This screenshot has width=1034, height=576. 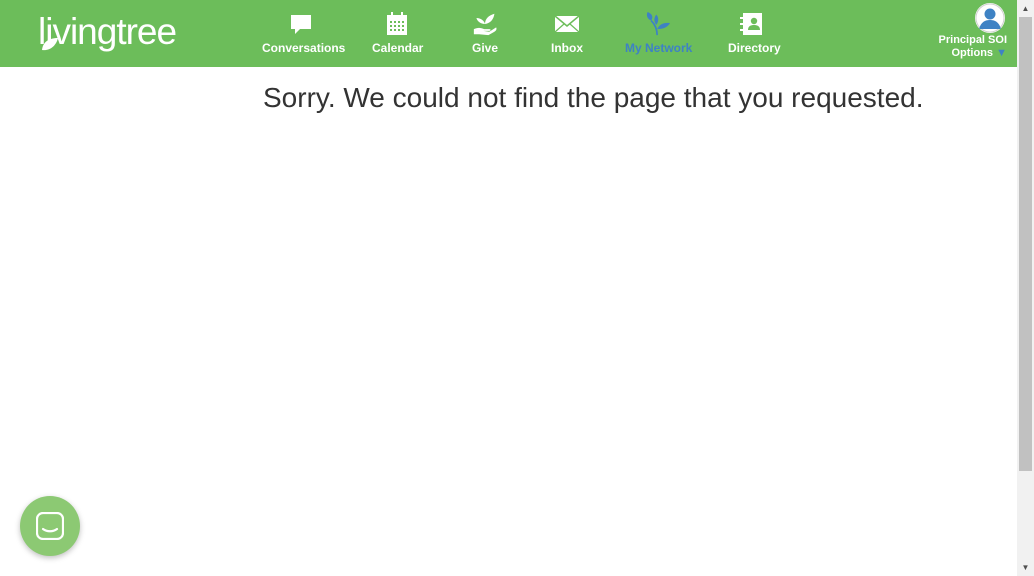 I want to click on user-avatar-icon, so click(x=990, y=18).